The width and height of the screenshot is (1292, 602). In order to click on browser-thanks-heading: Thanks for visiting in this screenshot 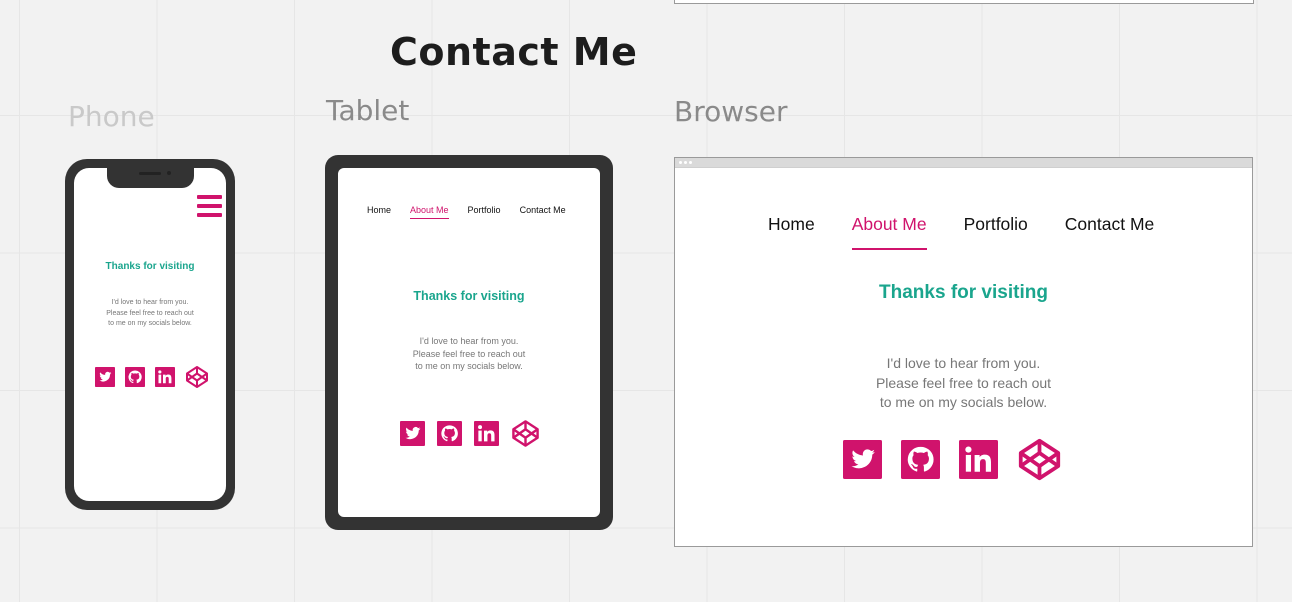, I will do `click(963, 292)`.